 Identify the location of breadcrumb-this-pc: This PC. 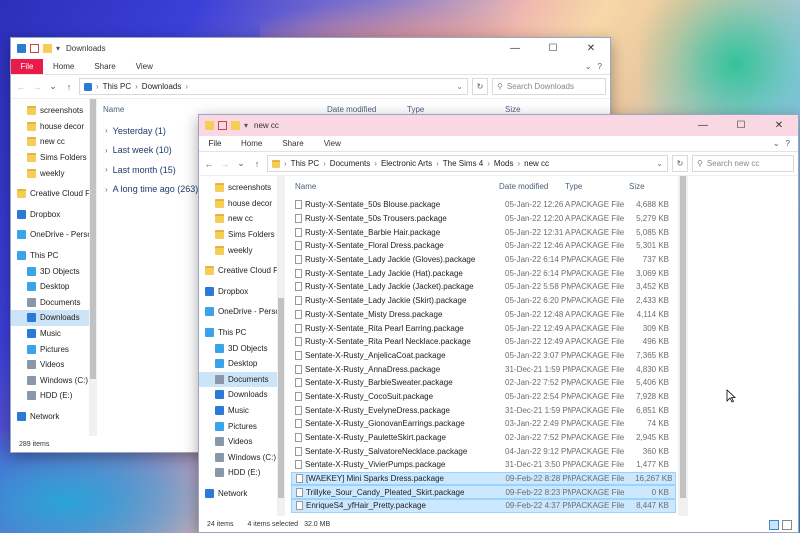
(117, 86).